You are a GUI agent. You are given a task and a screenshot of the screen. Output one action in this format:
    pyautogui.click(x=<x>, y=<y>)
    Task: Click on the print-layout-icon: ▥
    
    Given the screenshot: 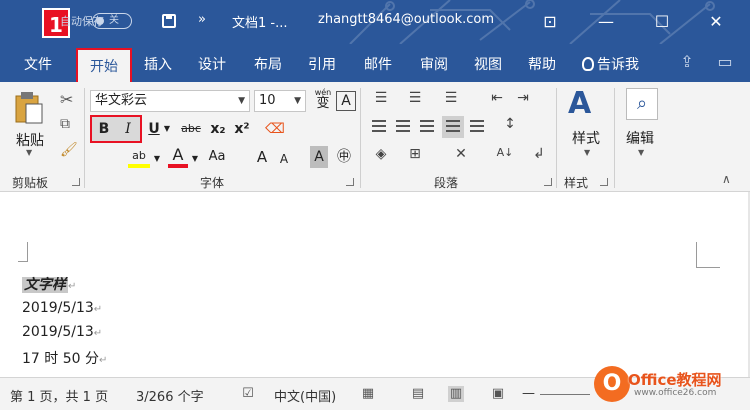 What is the action you would take?
    pyautogui.click(x=456, y=394)
    